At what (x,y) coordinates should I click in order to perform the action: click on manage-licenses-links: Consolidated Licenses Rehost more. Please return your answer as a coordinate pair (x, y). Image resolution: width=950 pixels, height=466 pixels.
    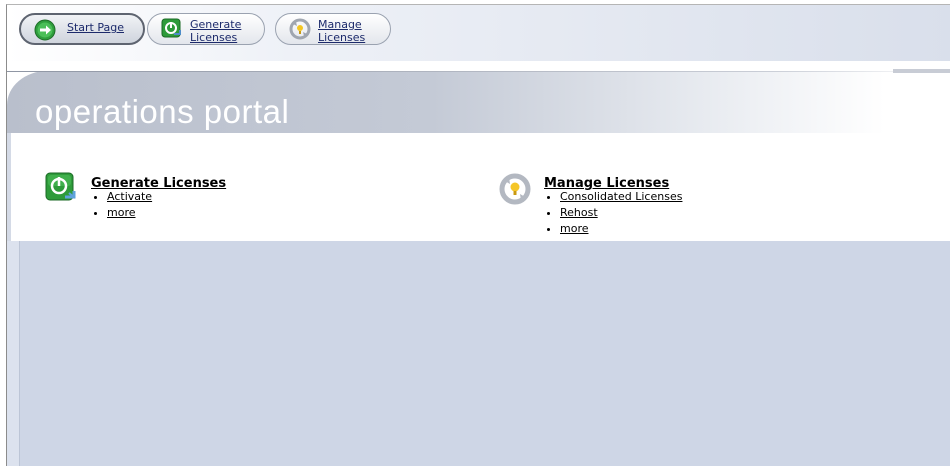
    Looking at the image, I should click on (609, 213).